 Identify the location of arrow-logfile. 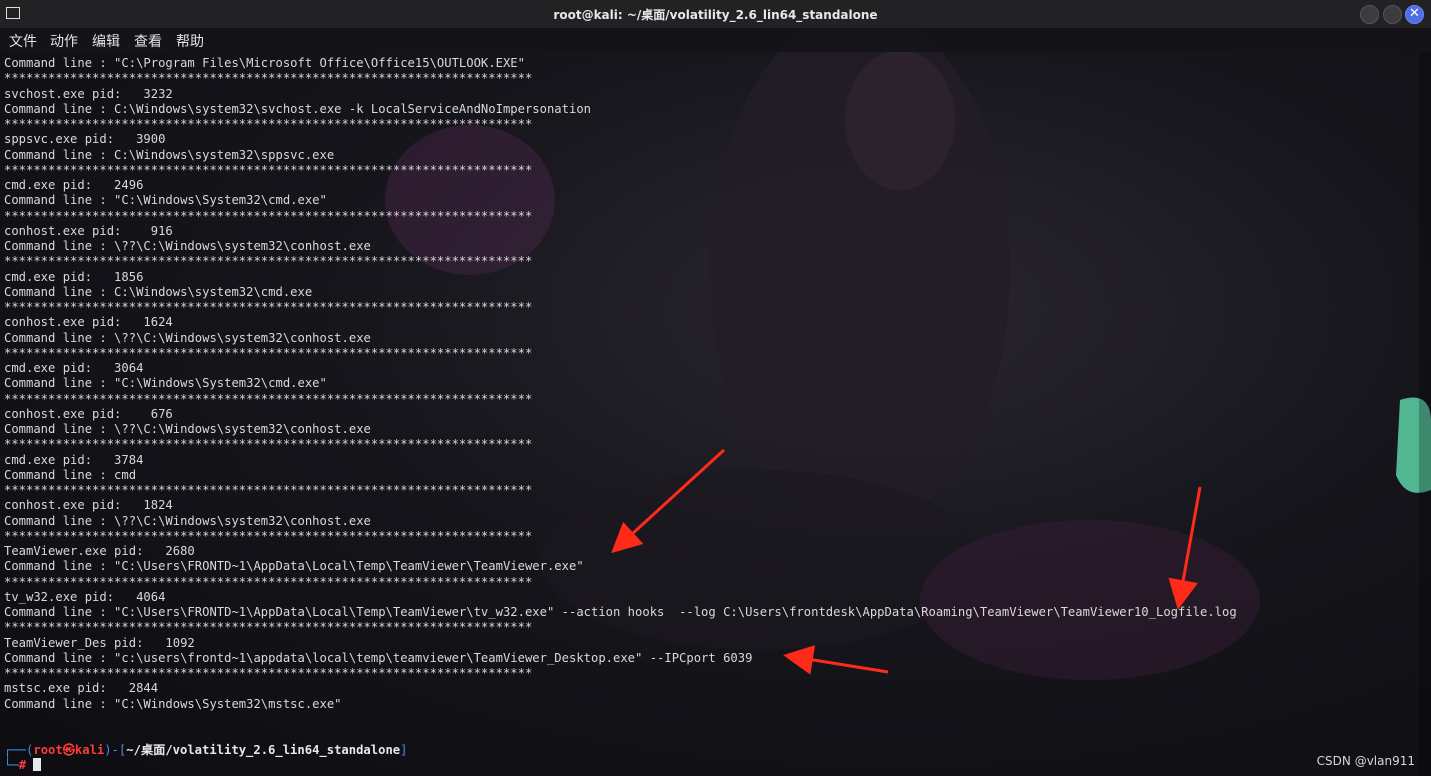
(1185, 548).